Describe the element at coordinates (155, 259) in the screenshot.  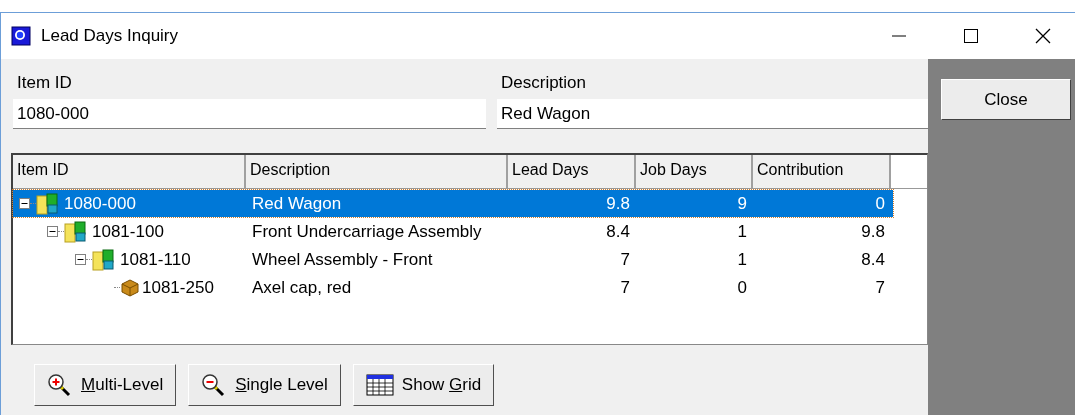
I see `item-id: 1081-110` at that location.